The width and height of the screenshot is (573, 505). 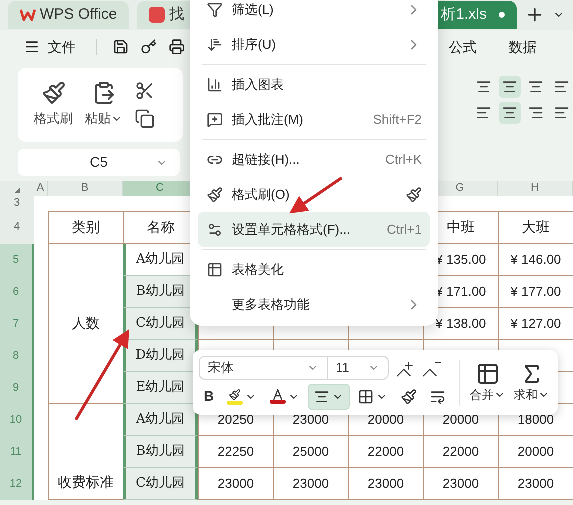 I want to click on merge-button: 合并, so click(x=488, y=383).